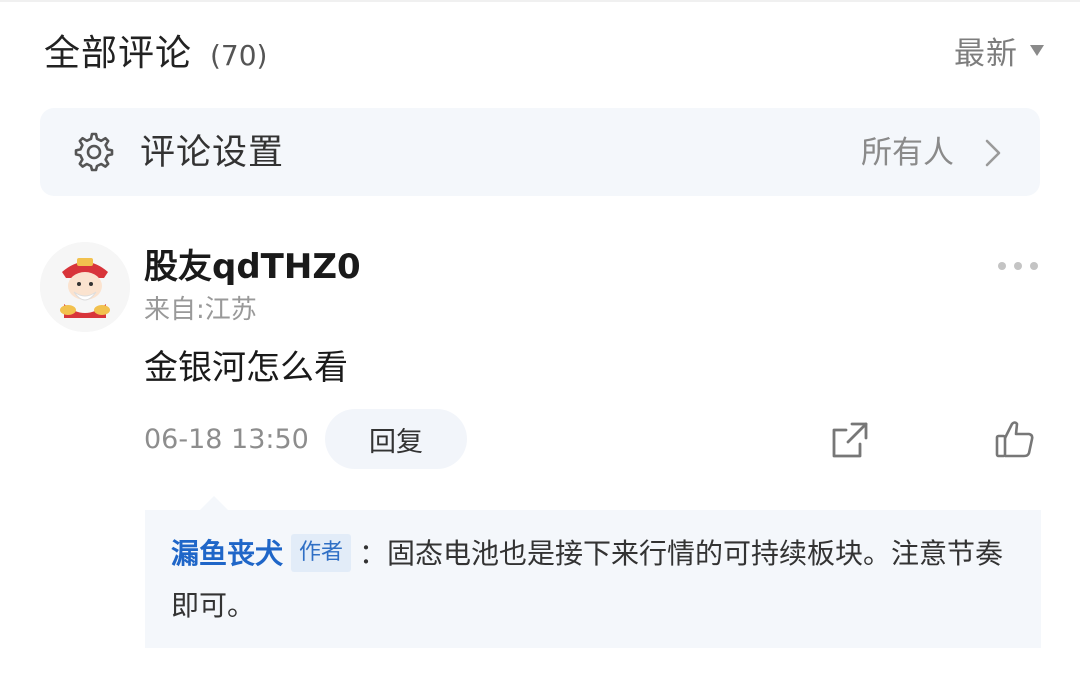 The image size is (1080, 682). I want to click on top-divider, so click(540, 1).